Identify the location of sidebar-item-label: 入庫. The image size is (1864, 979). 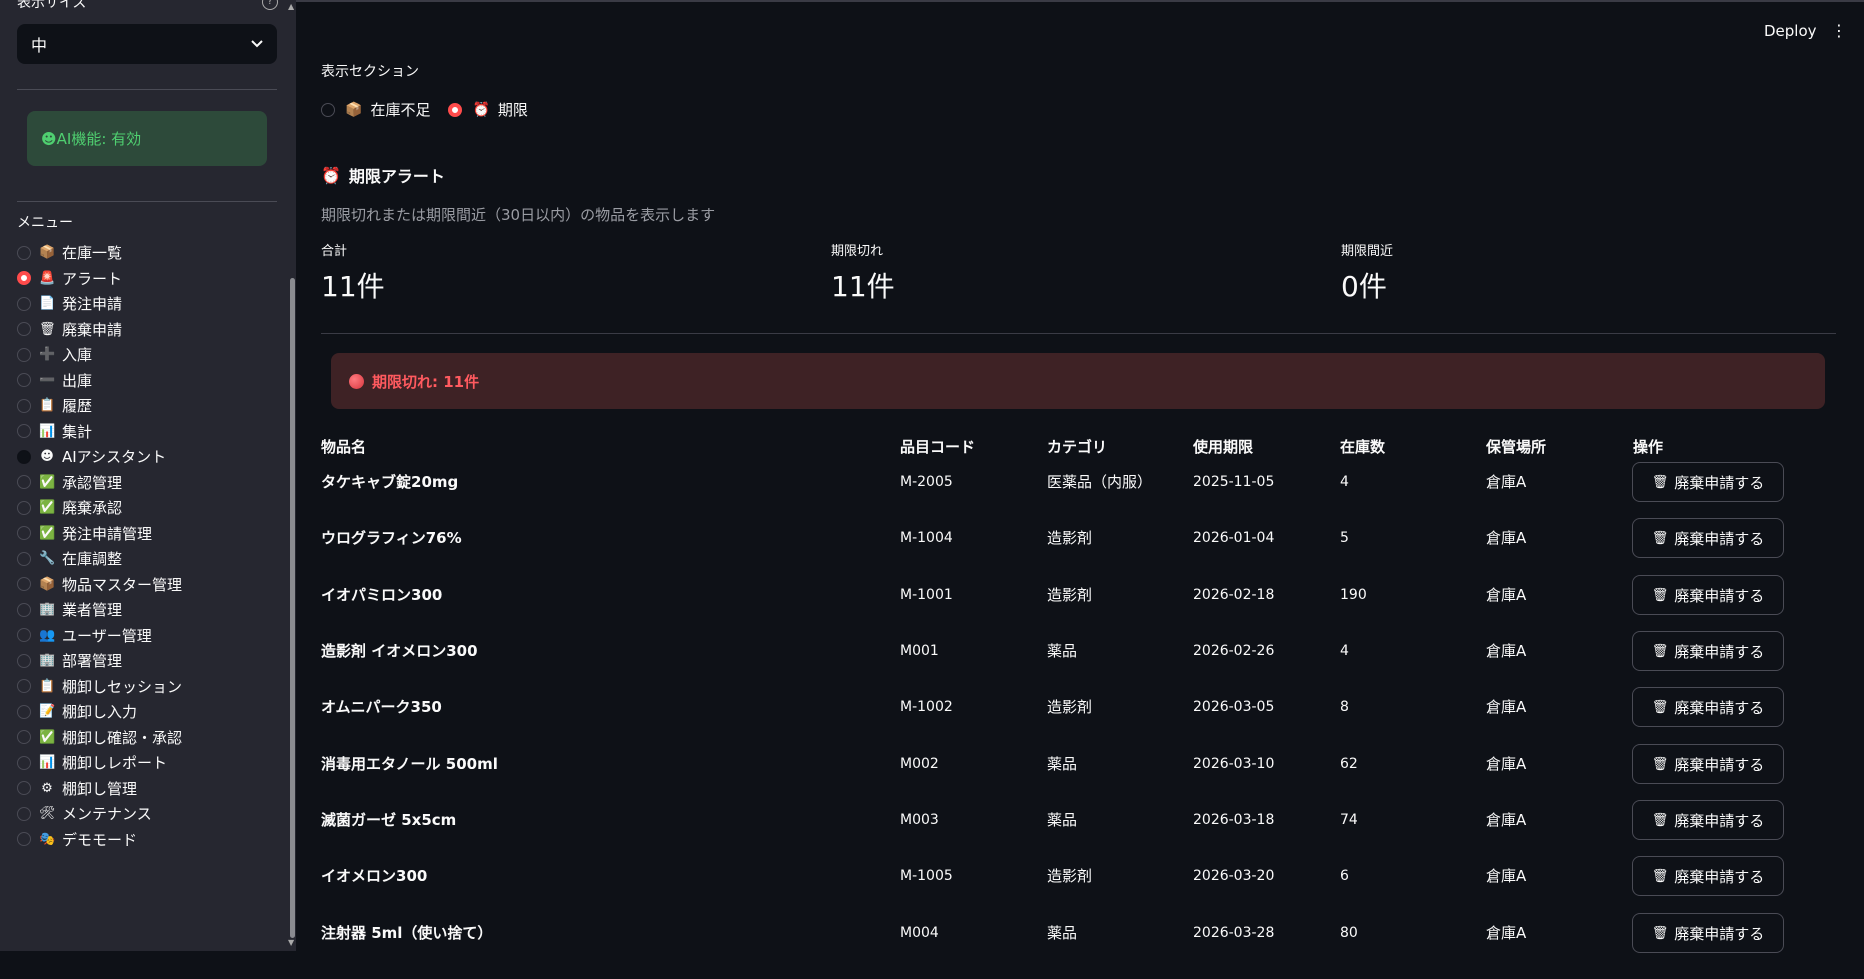
(77, 355).